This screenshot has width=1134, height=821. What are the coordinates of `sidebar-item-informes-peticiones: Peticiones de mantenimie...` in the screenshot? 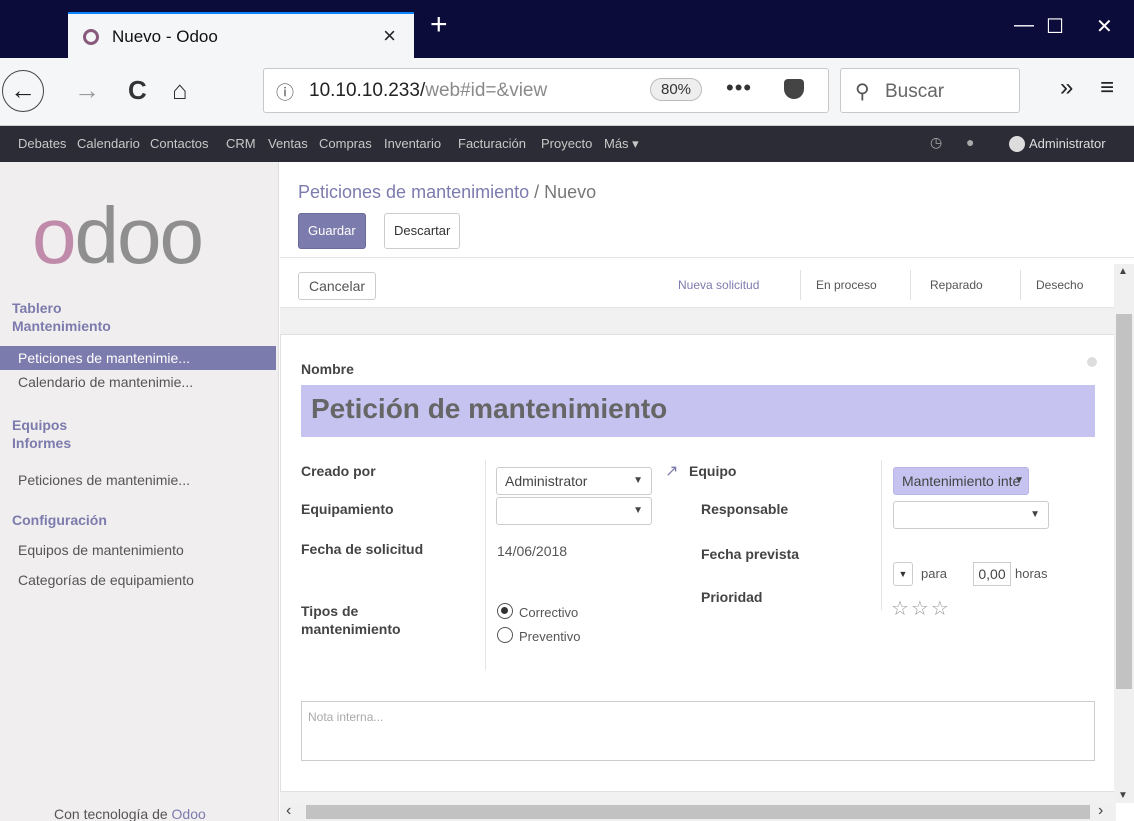 It's located at (138, 480).